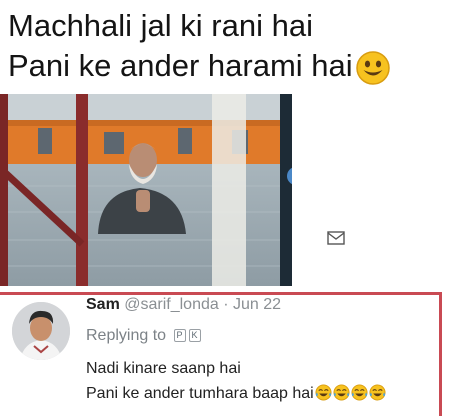  Describe the element at coordinates (200, 393) in the screenshot. I see `tweet-line-2: Pani ke ander tumhara baap hai` at that location.